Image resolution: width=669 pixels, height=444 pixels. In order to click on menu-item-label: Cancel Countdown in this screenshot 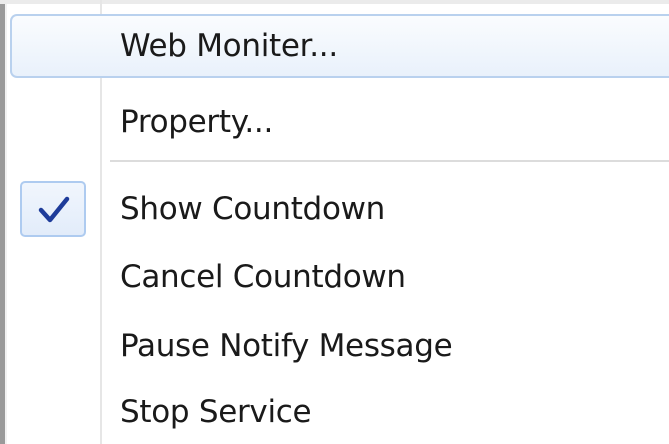, I will do `click(263, 277)`.